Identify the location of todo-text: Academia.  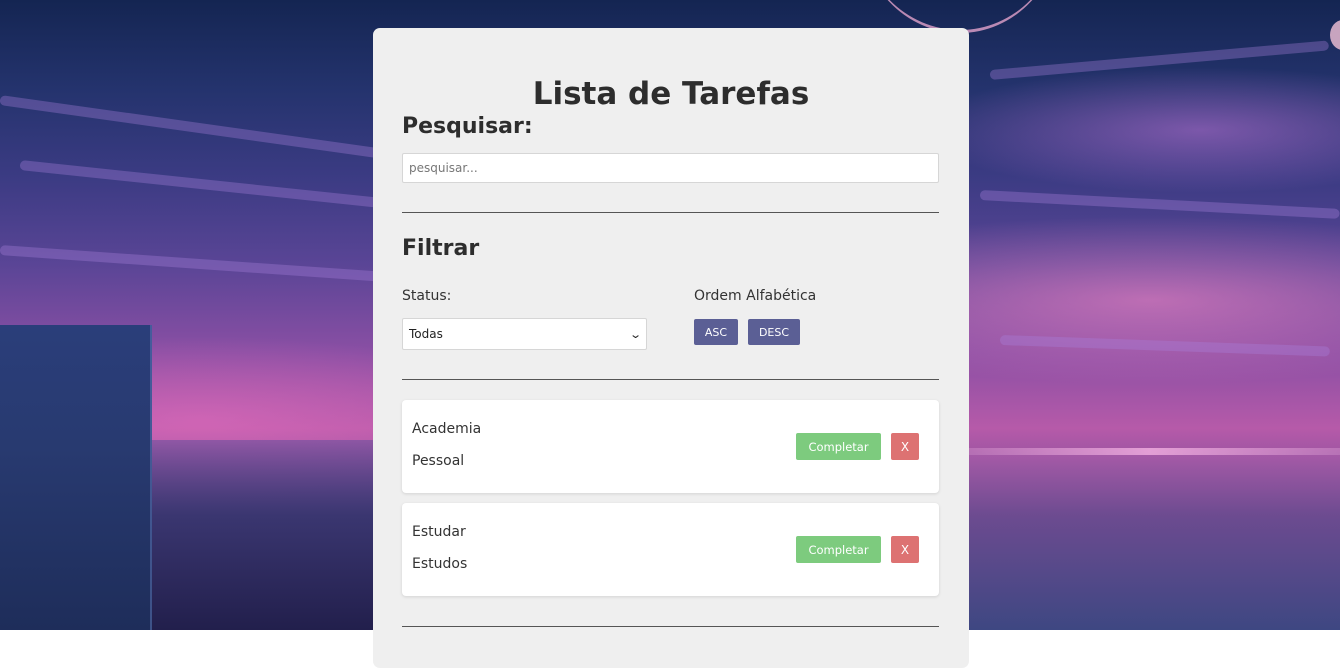
(447, 429).